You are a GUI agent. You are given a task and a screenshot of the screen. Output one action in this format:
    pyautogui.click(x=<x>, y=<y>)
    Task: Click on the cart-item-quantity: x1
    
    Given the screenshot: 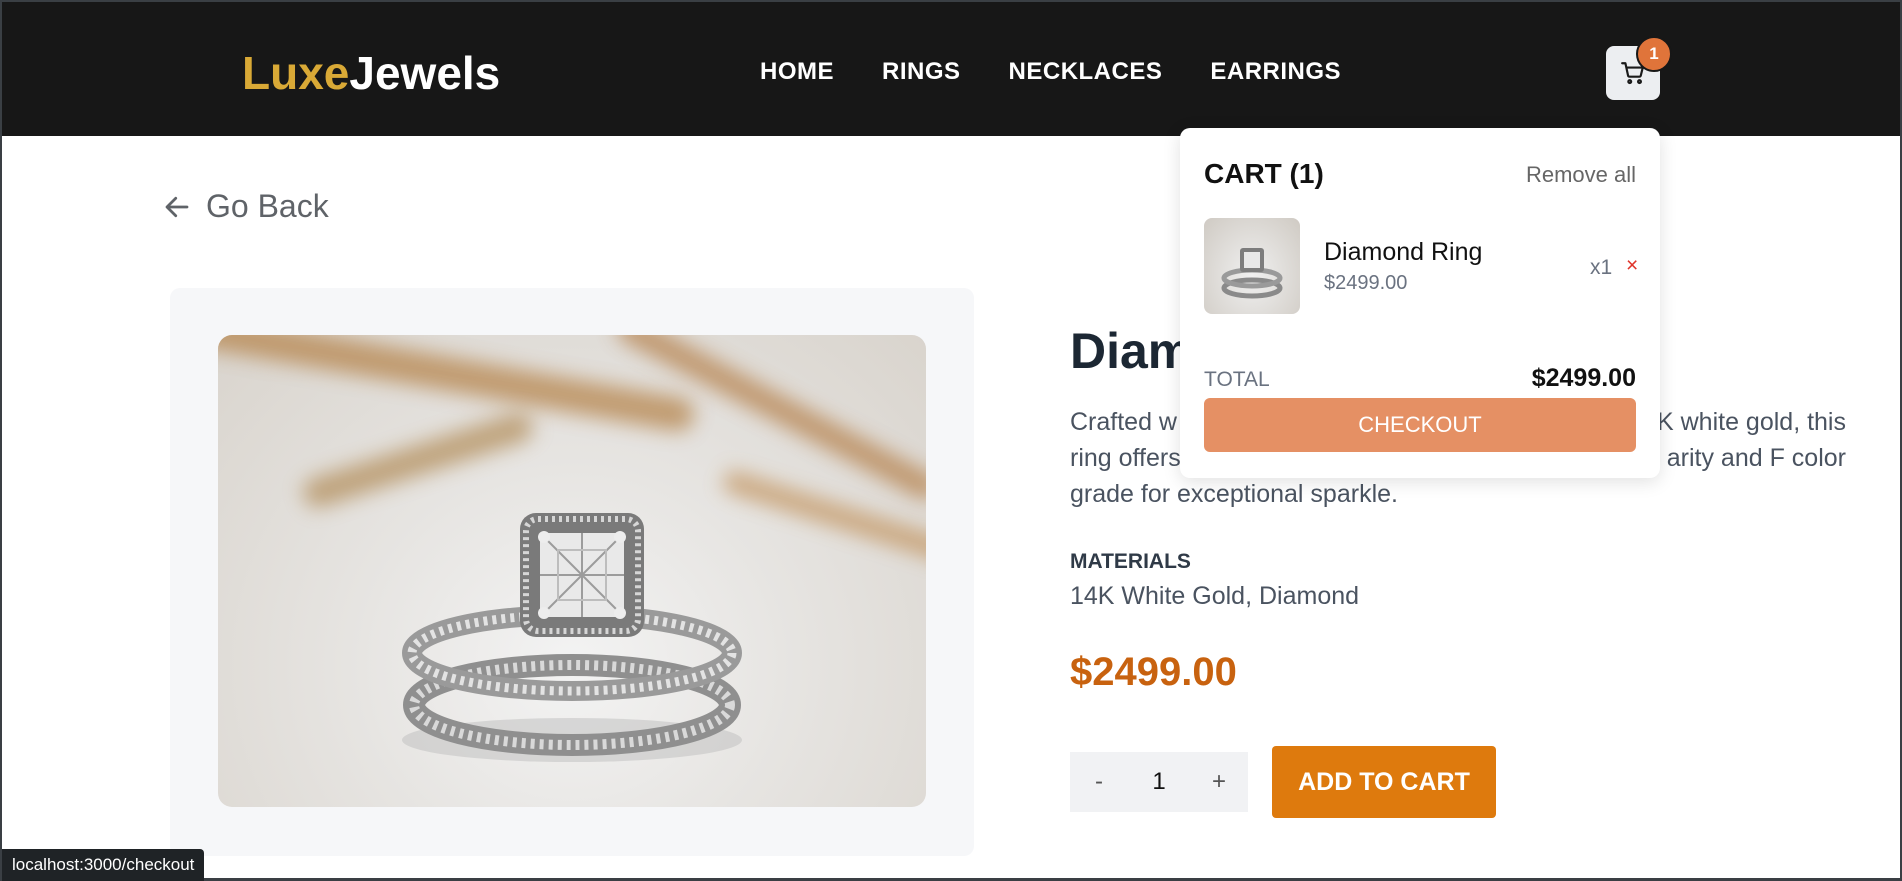 What is the action you would take?
    pyautogui.click(x=1601, y=267)
    